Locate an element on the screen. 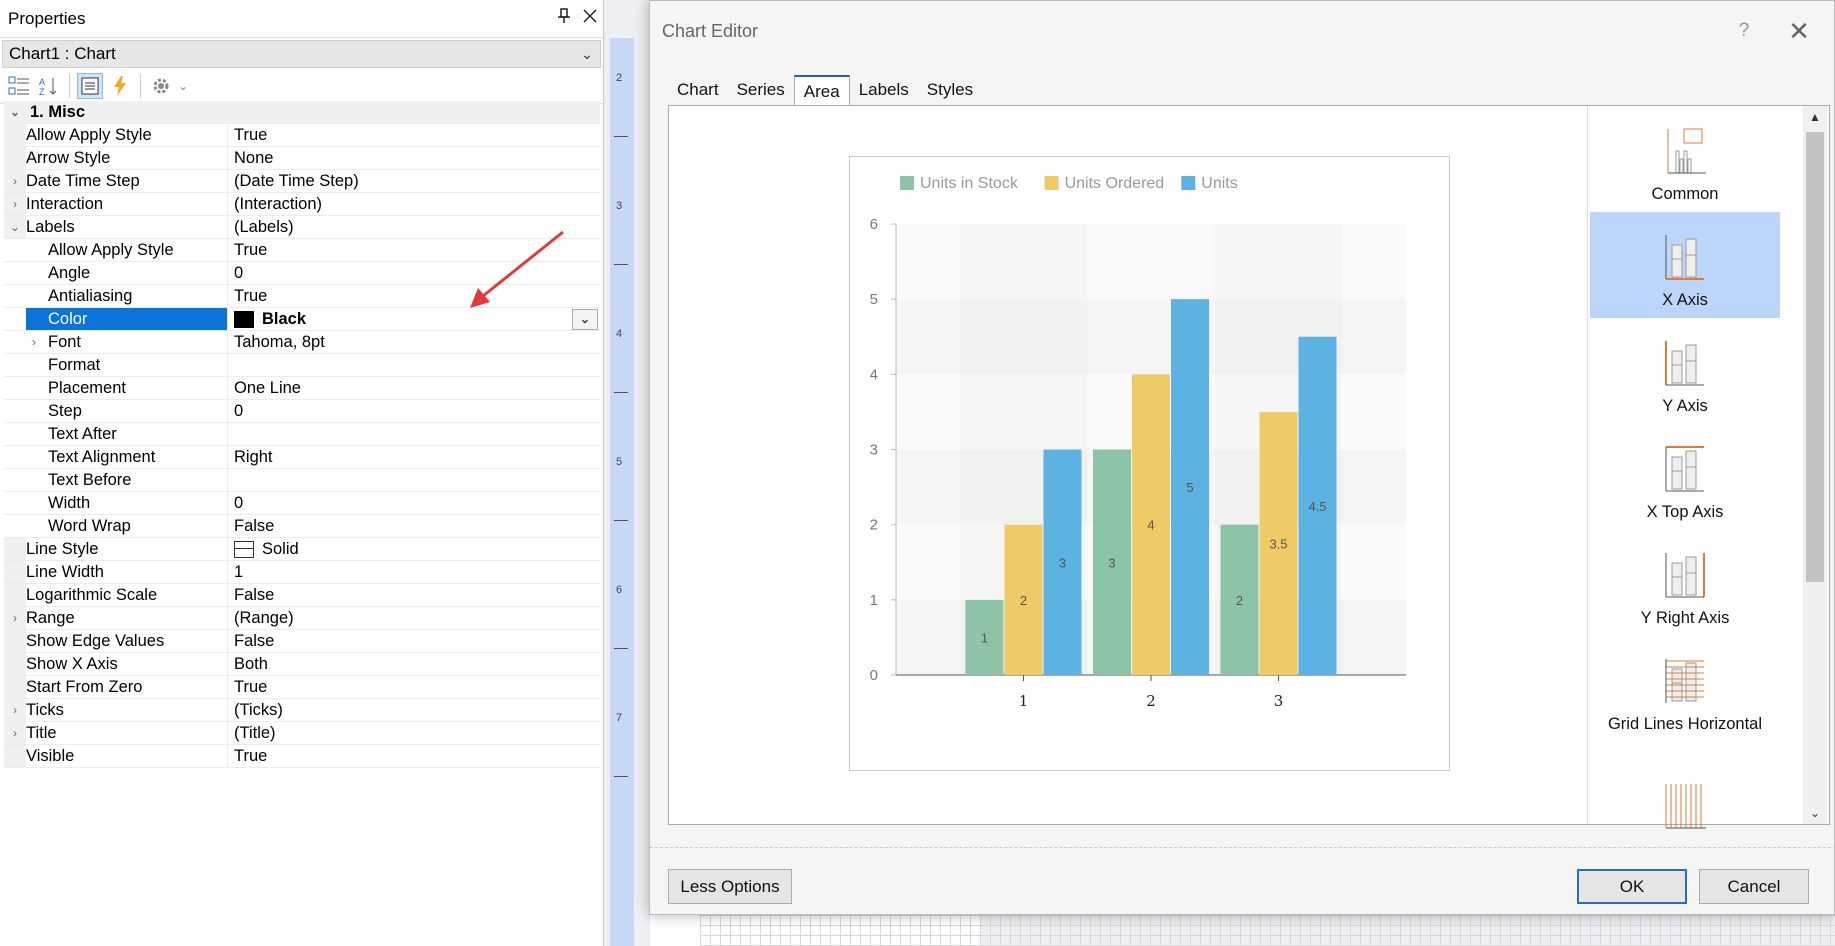 The width and height of the screenshot is (1835, 946). scroll-up-icon: ▲ is located at coordinates (1815, 117).